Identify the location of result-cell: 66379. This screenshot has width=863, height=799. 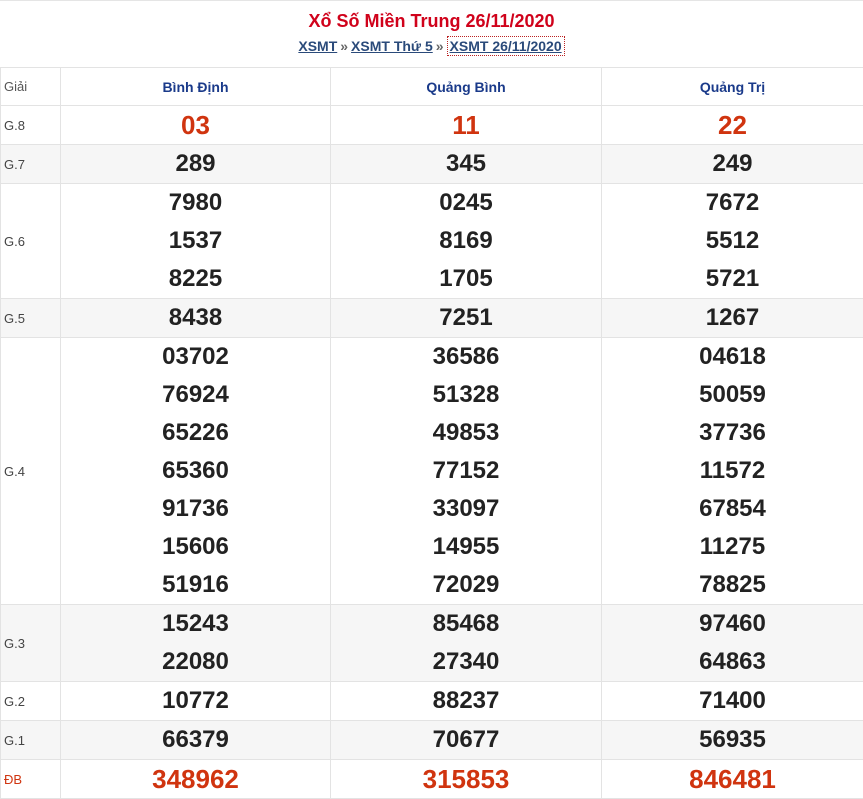
(196, 740).